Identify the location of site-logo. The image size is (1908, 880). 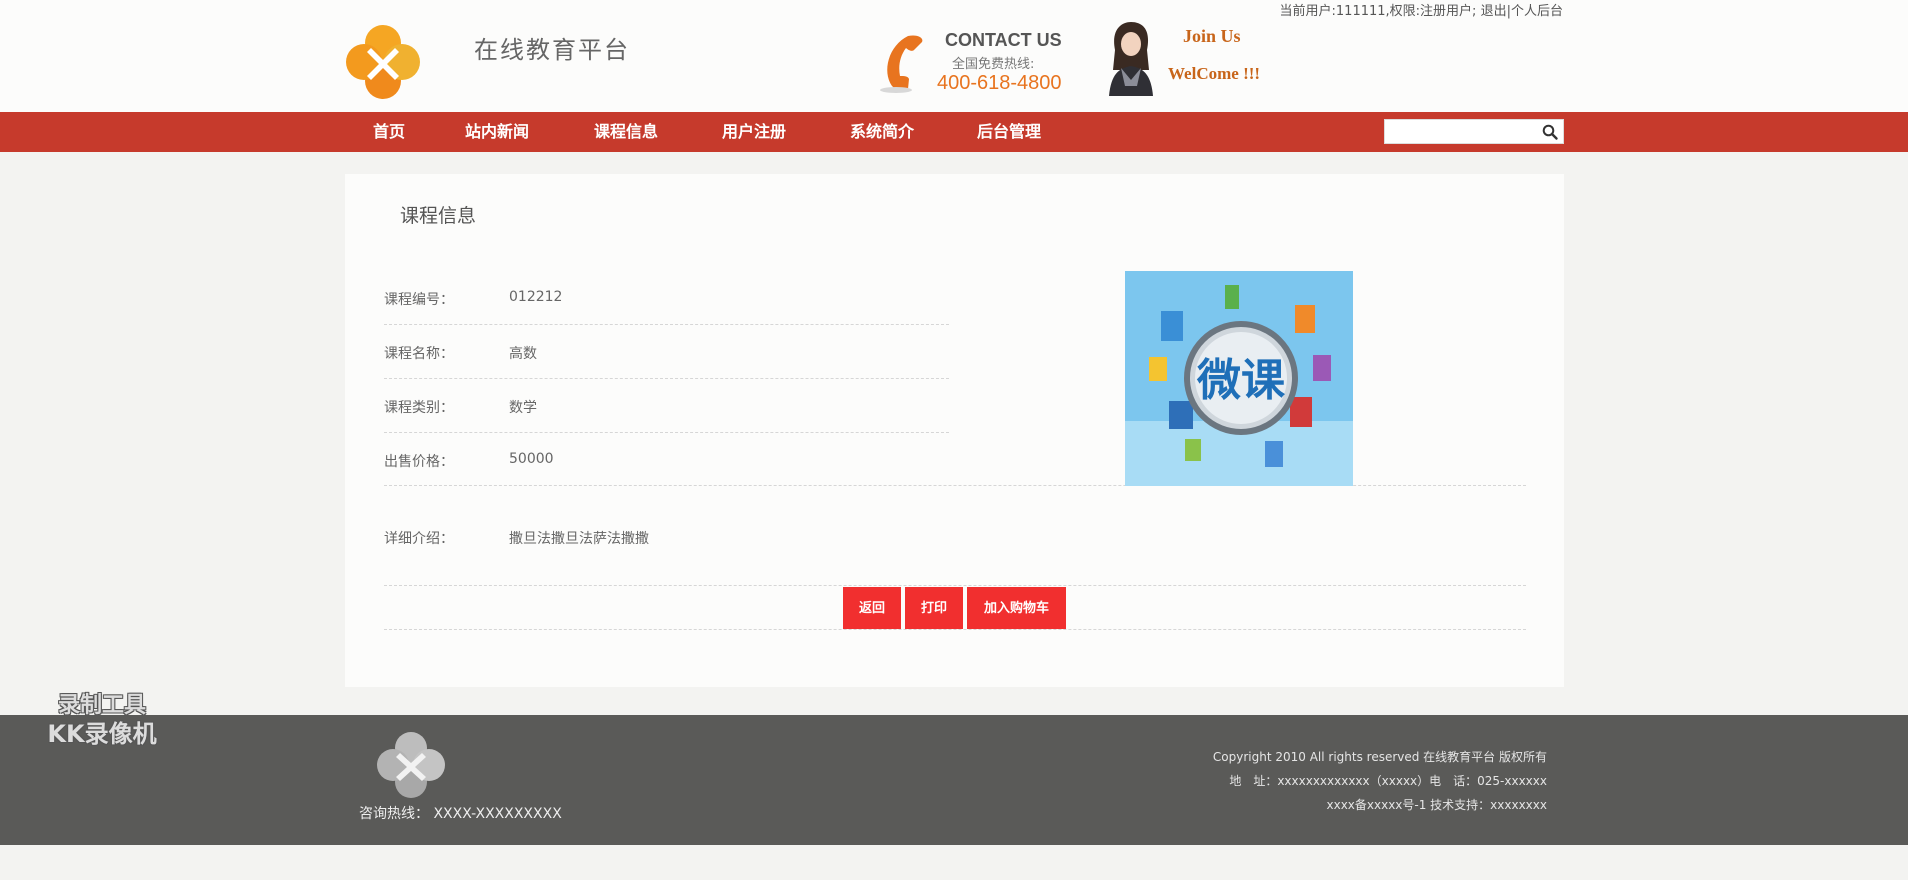
(383, 62).